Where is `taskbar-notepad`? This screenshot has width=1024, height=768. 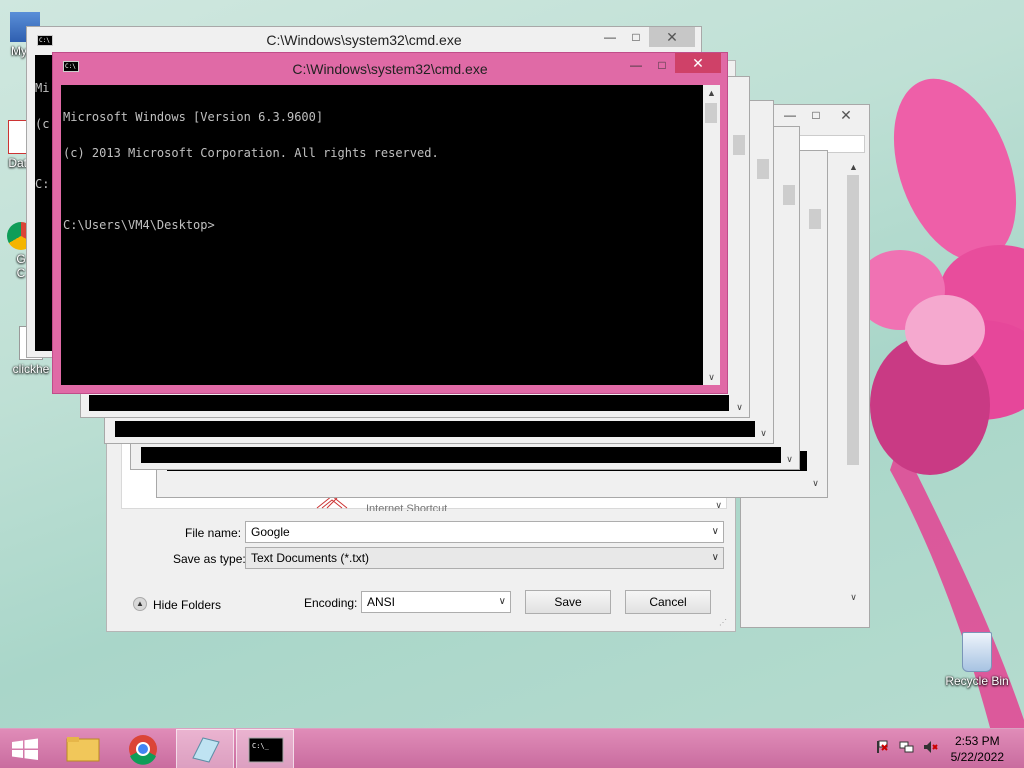 taskbar-notepad is located at coordinates (205, 748).